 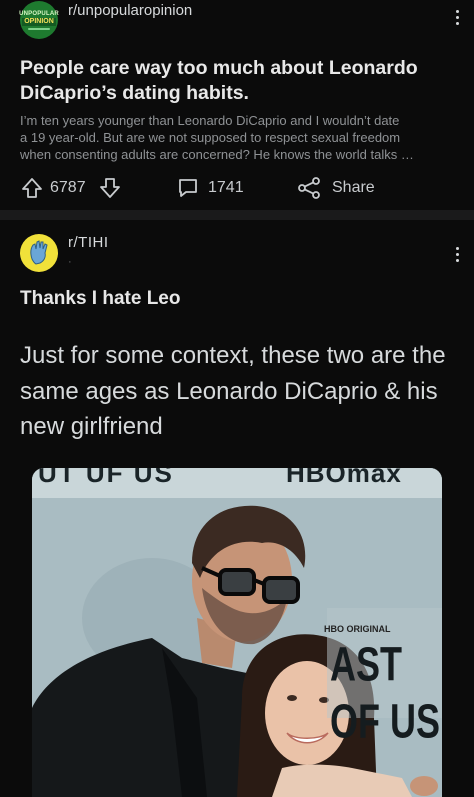 I want to click on comment-count: 1741, so click(x=226, y=187).